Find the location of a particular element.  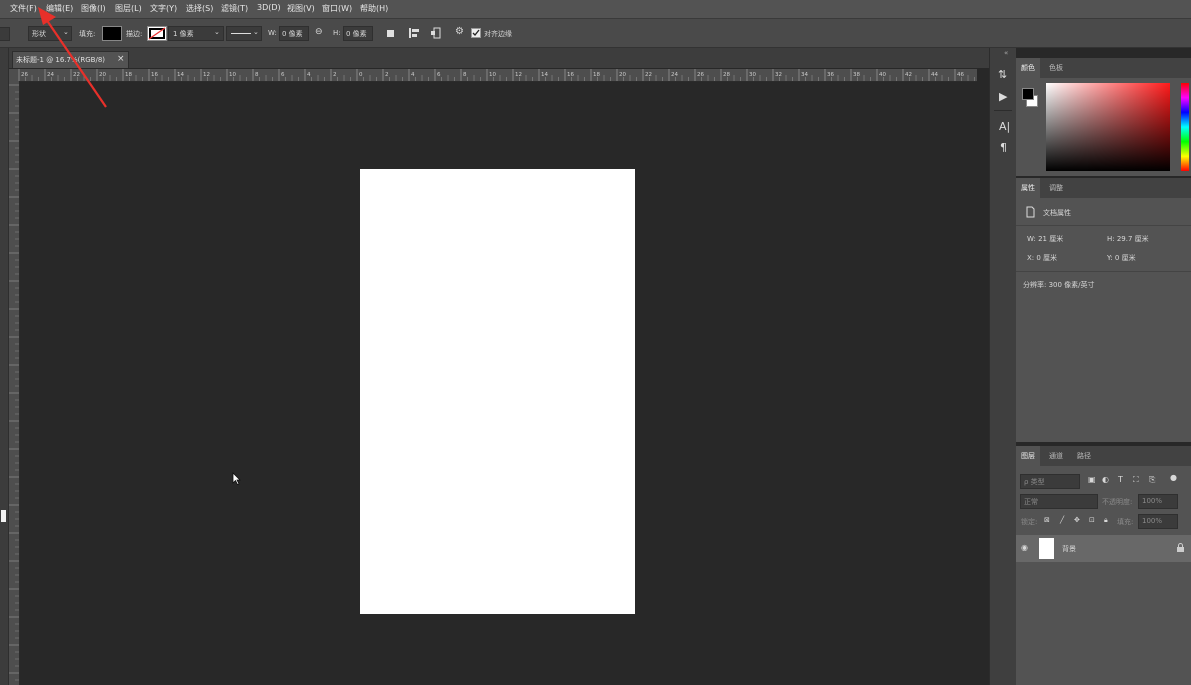

tool-preset-picker is located at coordinates (5, 34).